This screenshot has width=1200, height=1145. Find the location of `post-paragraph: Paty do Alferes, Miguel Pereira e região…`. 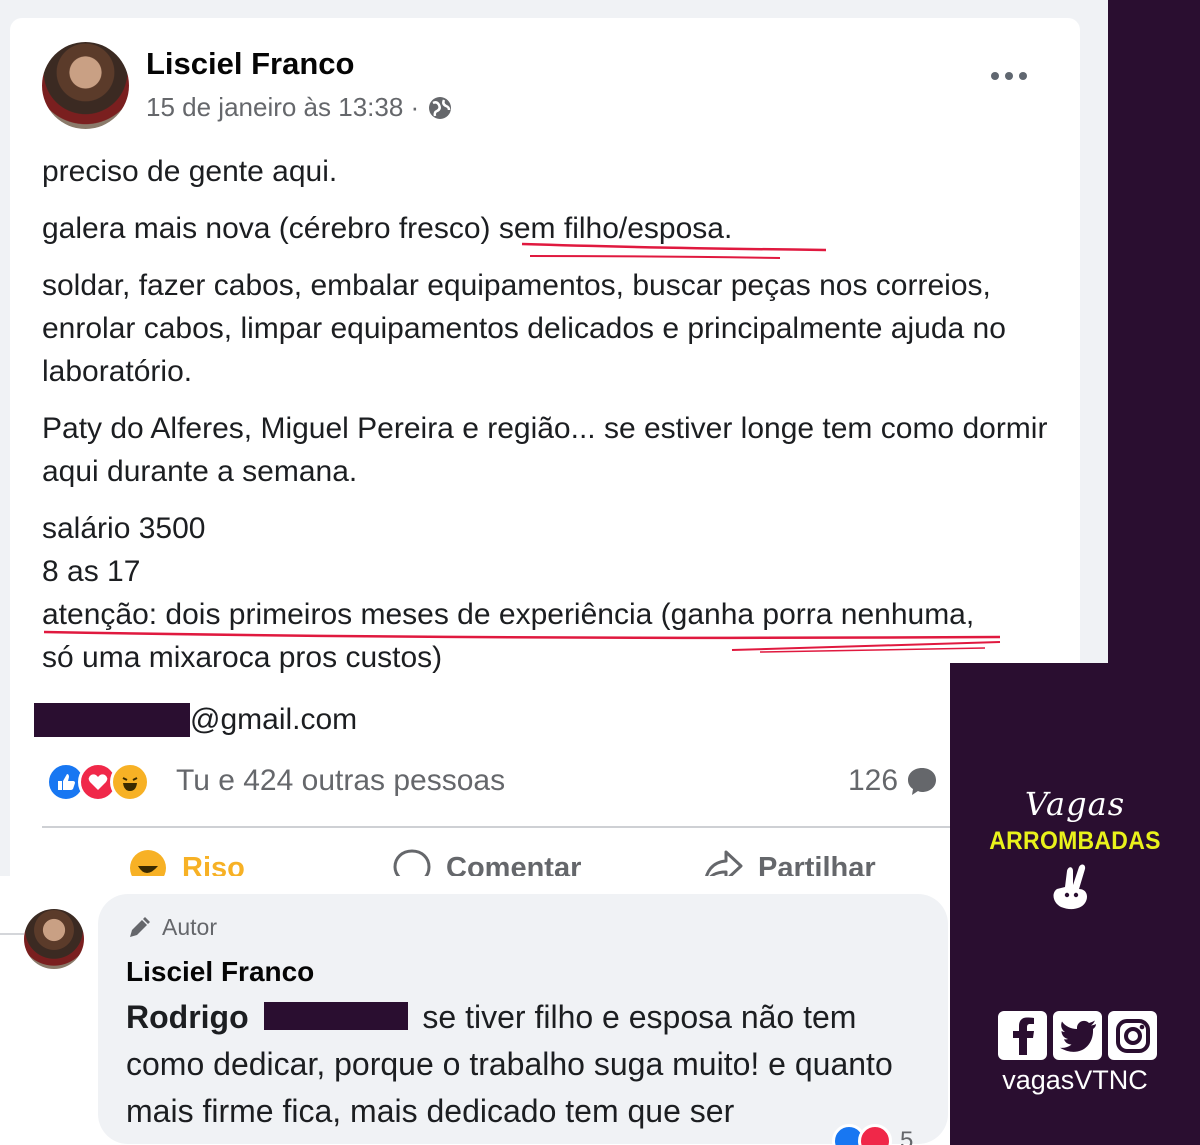

post-paragraph: Paty do Alferes, Miguel Pereira e região… is located at coordinates (545, 450).